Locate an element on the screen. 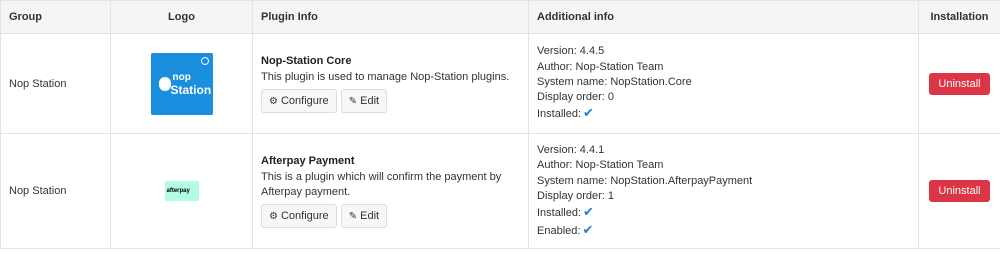 The image size is (1000, 254). enabled-status: Enabled: ✔ is located at coordinates (723, 230).